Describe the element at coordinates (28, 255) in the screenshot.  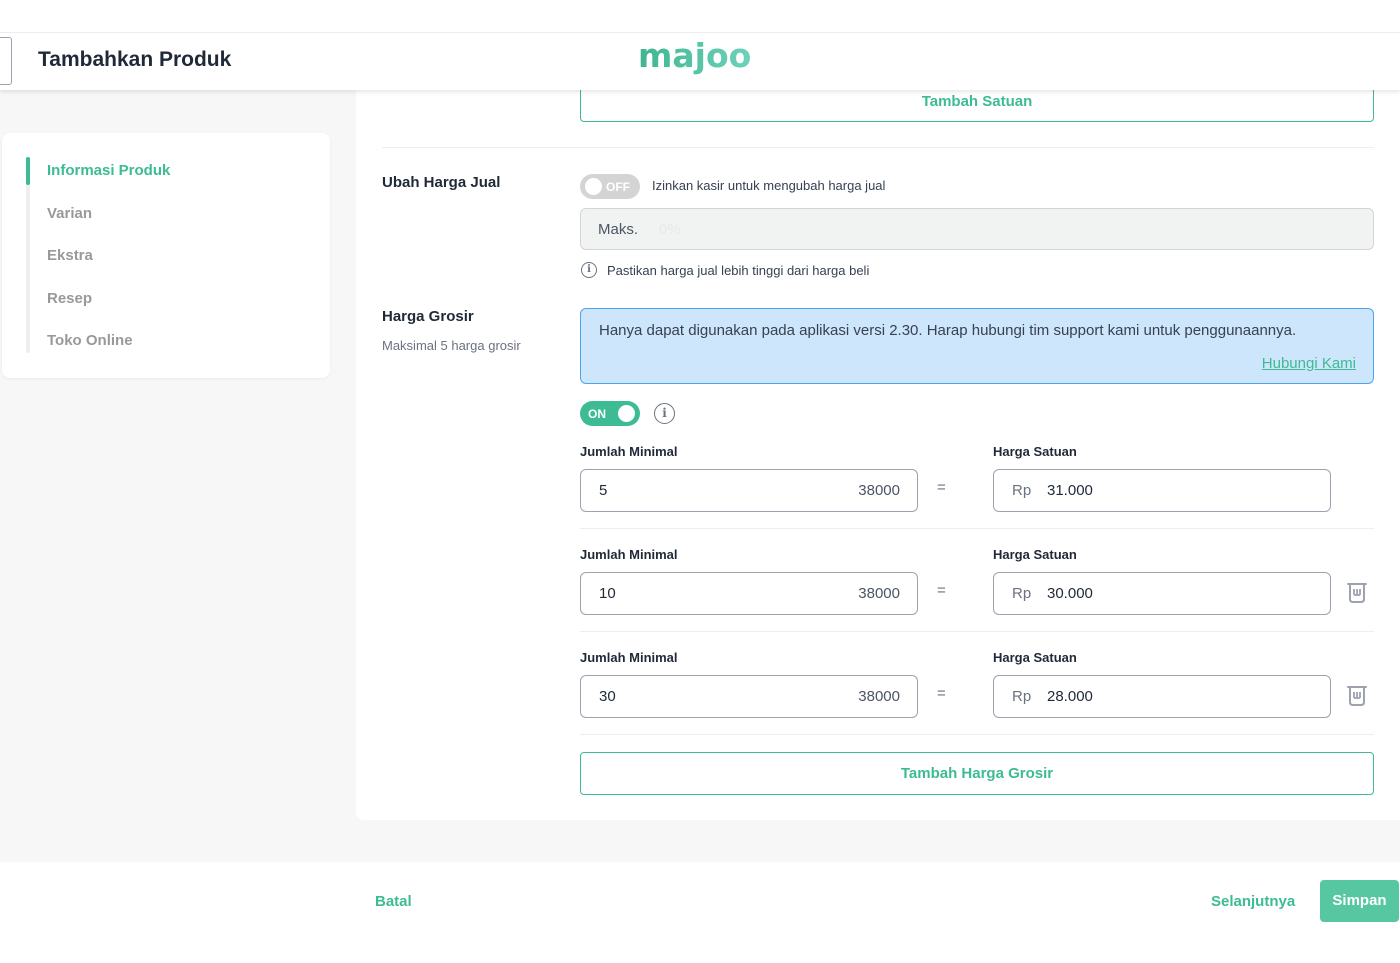
I see `sidebar-track` at that location.